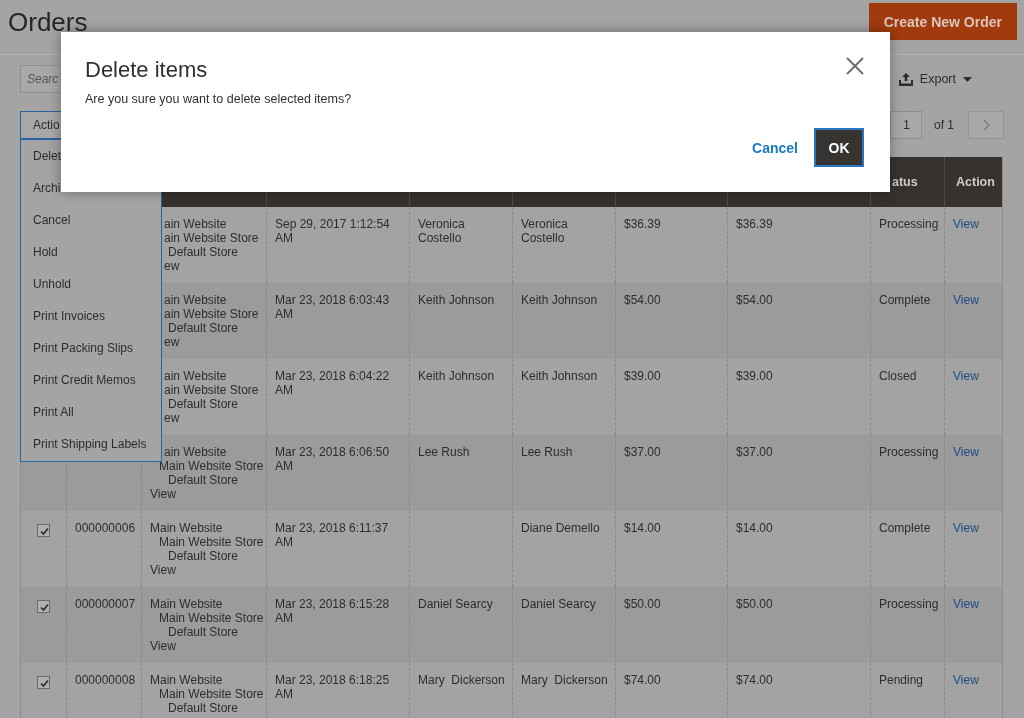 This screenshot has height=718, width=1024. I want to click on page-title: Orders, so click(48, 22).